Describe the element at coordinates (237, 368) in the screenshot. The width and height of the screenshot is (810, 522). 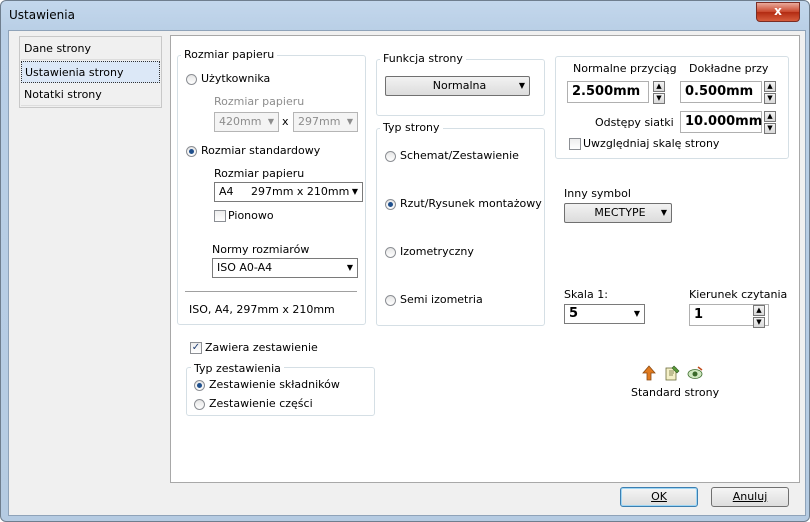
I see `summary-type-group-title: Typ zestawienia` at that location.